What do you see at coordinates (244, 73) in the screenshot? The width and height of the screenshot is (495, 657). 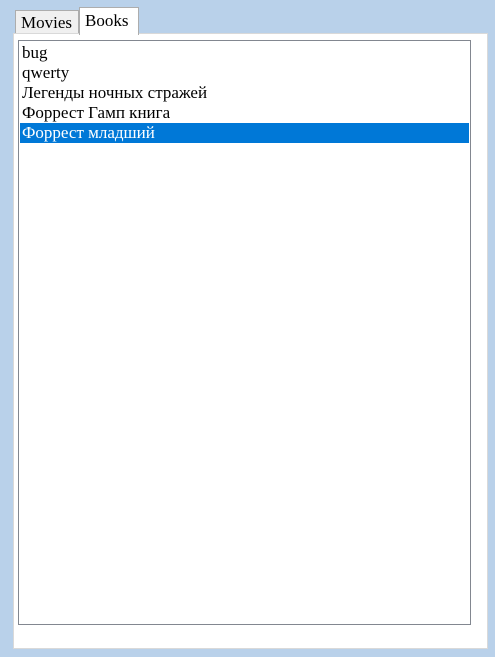 I see `list-item: qwerty` at bounding box center [244, 73].